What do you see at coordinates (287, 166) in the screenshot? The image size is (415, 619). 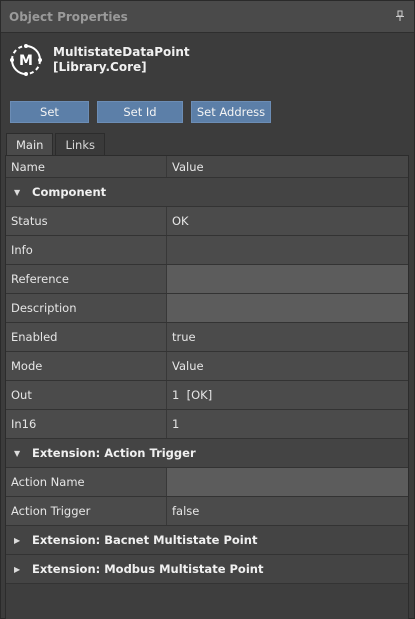 I see `column-header-value: Value` at bounding box center [287, 166].